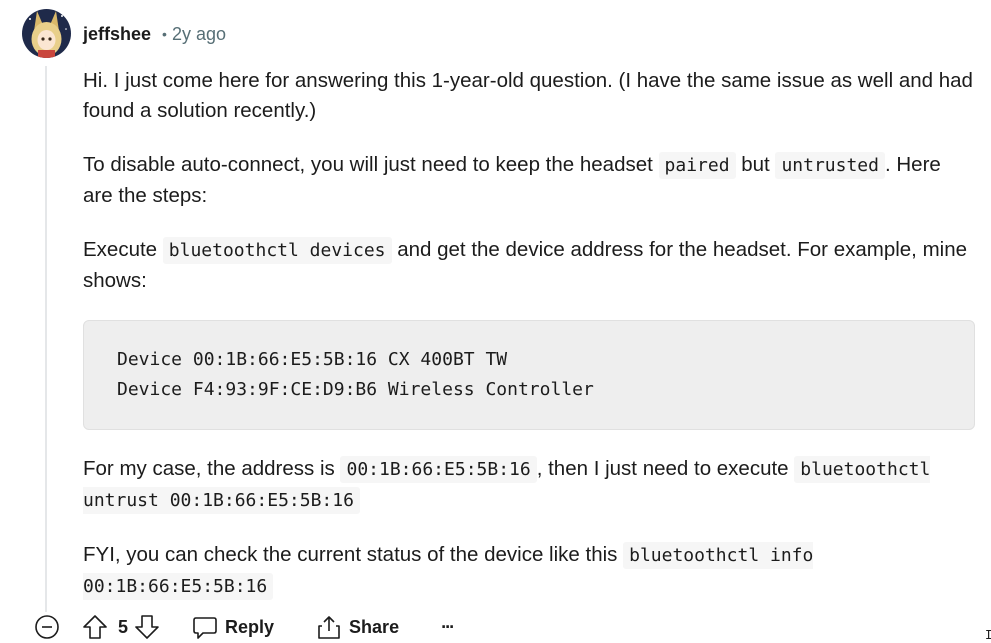  I want to click on arrow-down-icon, so click(147, 627).